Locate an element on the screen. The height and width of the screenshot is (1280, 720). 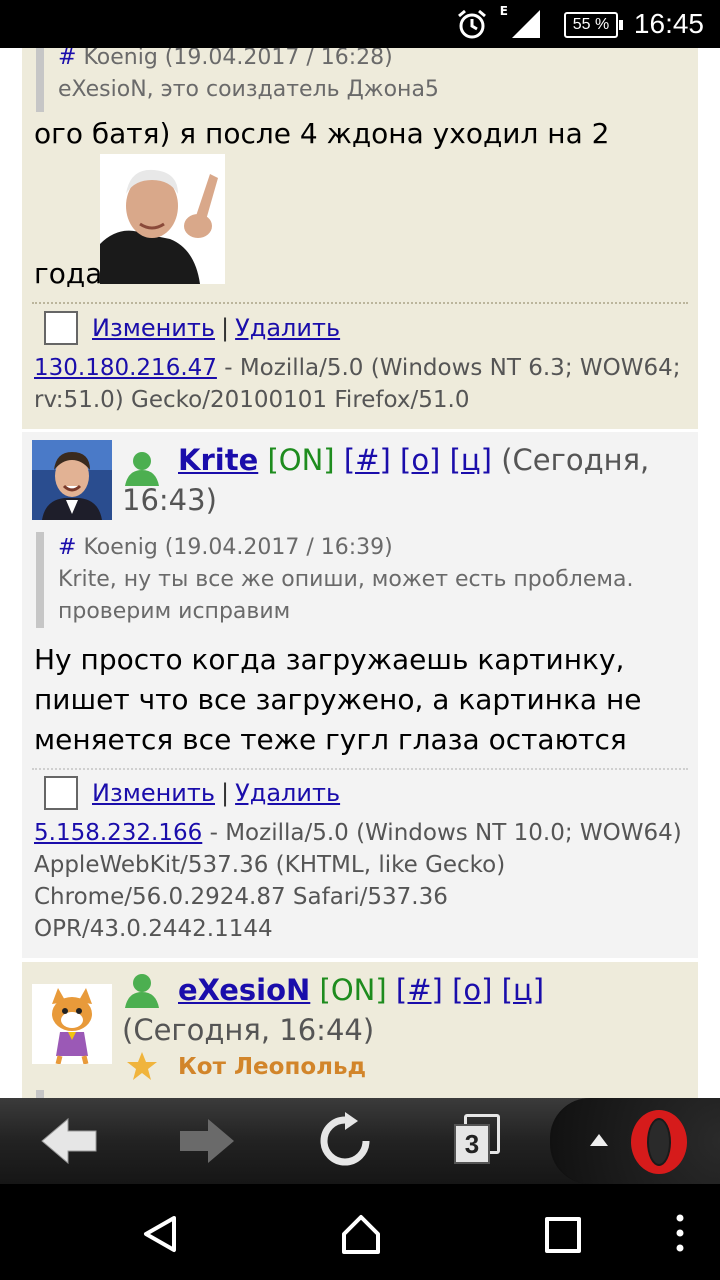
exesion-avatar is located at coordinates (72, 1024).